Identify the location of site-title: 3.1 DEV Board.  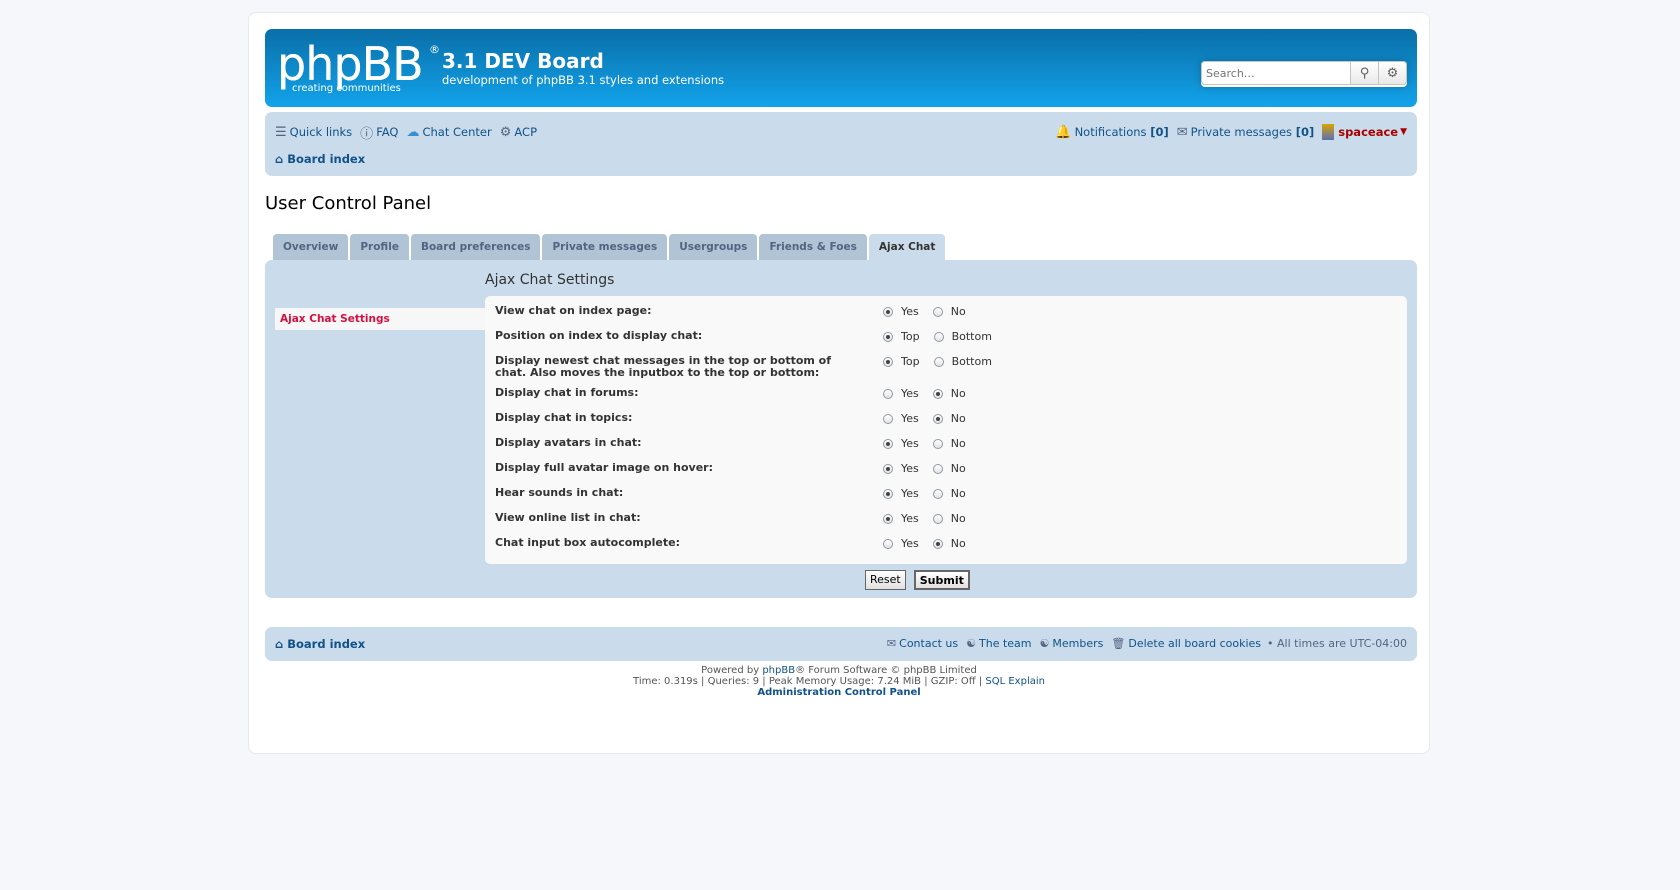
(523, 61).